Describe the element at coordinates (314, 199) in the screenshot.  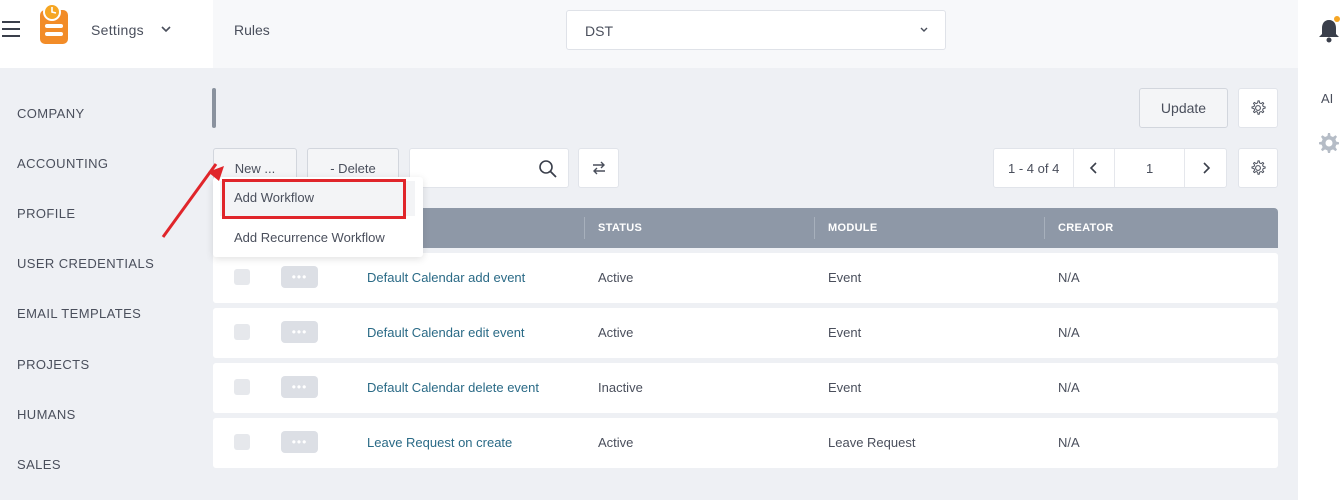
I see `highlight-box` at that location.